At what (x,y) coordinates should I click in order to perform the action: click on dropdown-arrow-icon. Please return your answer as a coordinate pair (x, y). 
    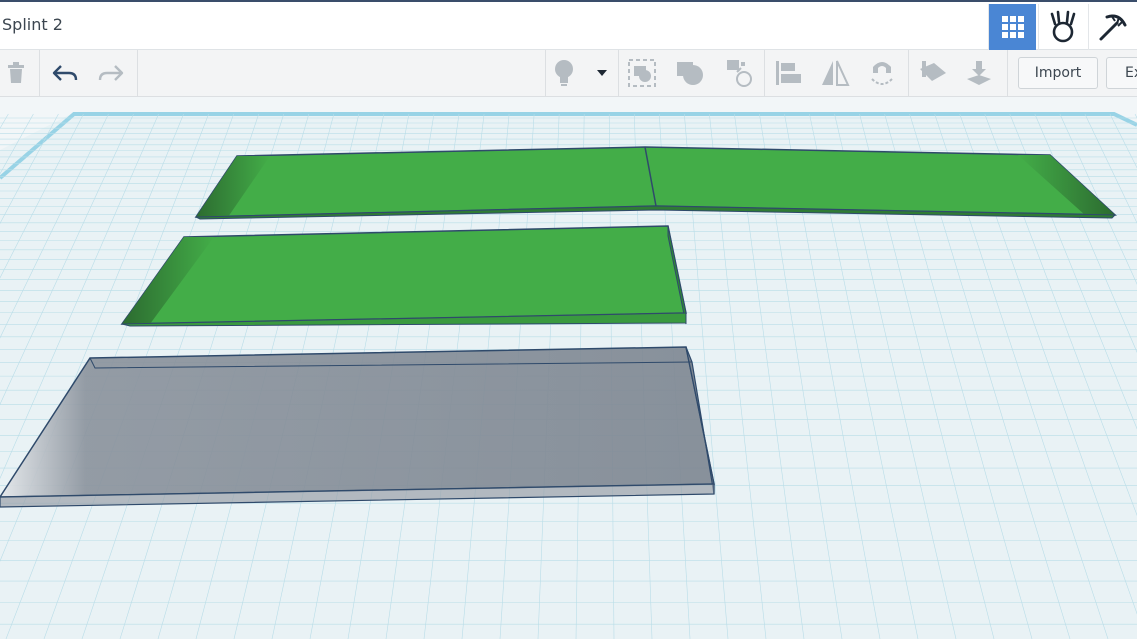
    Looking at the image, I should click on (602, 73).